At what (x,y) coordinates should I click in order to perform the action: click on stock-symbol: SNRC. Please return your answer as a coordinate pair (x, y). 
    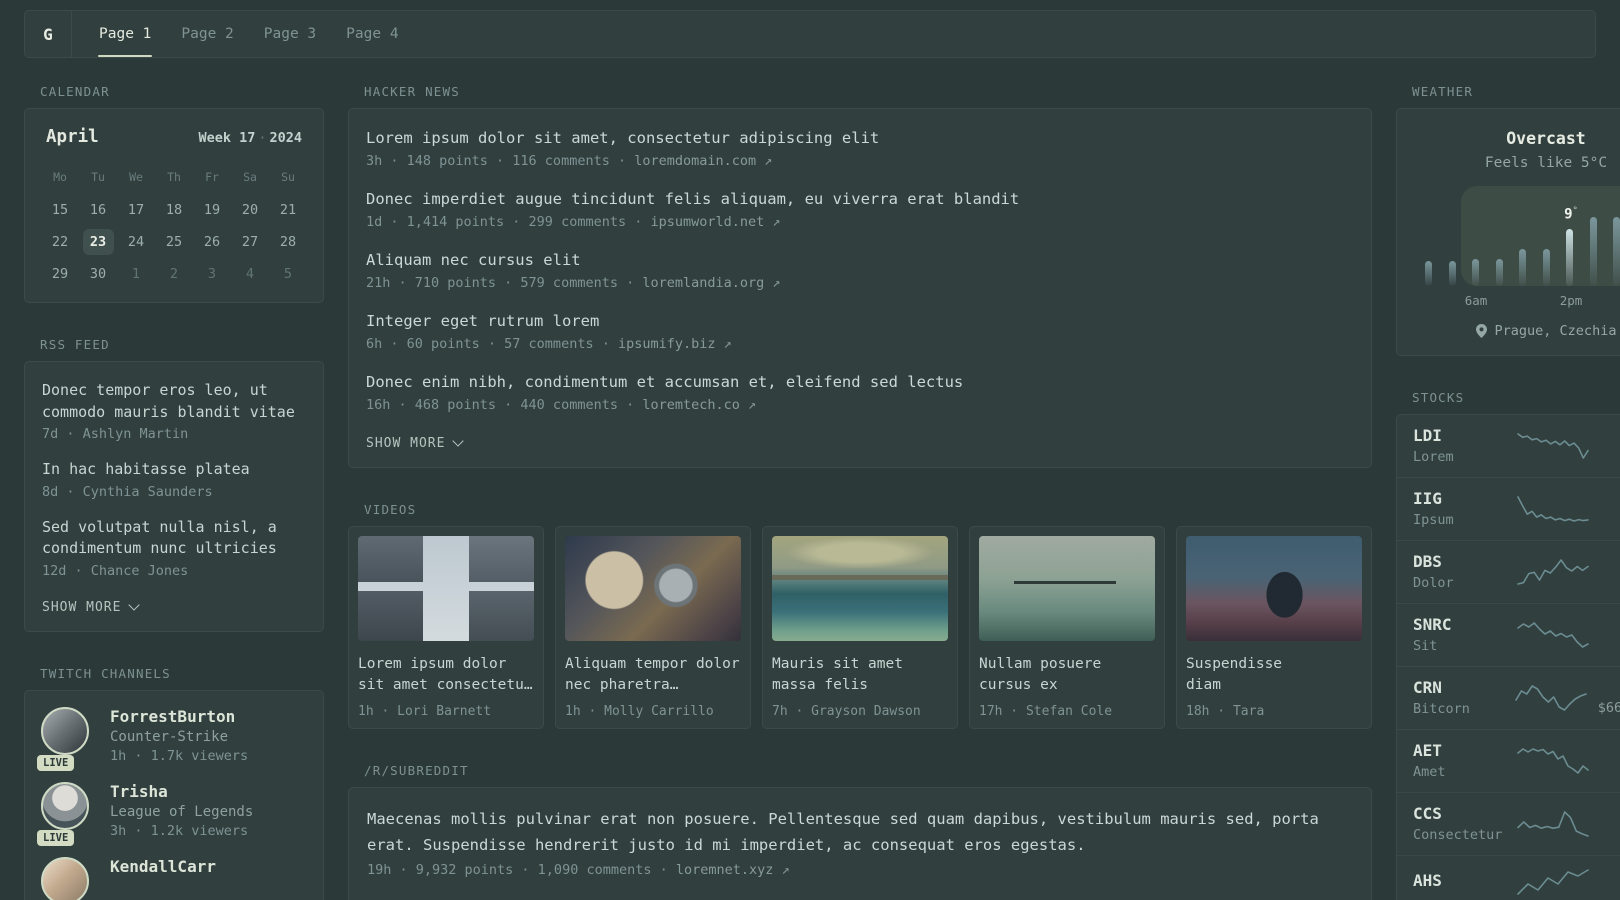
    Looking at the image, I should click on (1432, 624).